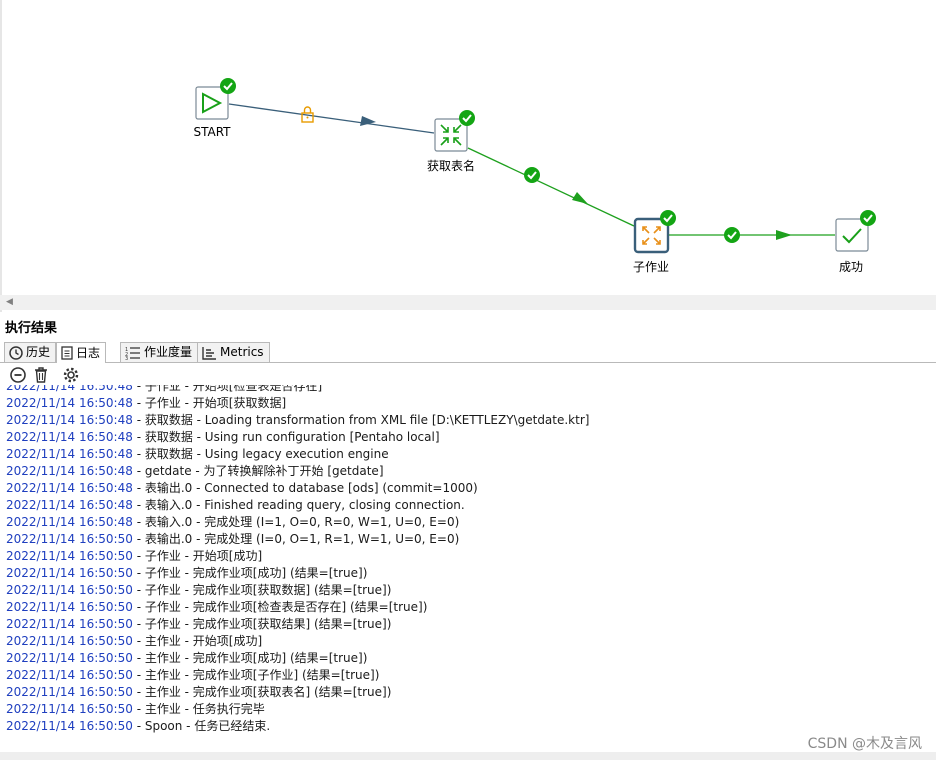 The height and width of the screenshot is (760, 936). Describe the element at coordinates (864, 744) in the screenshot. I see `watermark: CSDN @木及言风` at that location.